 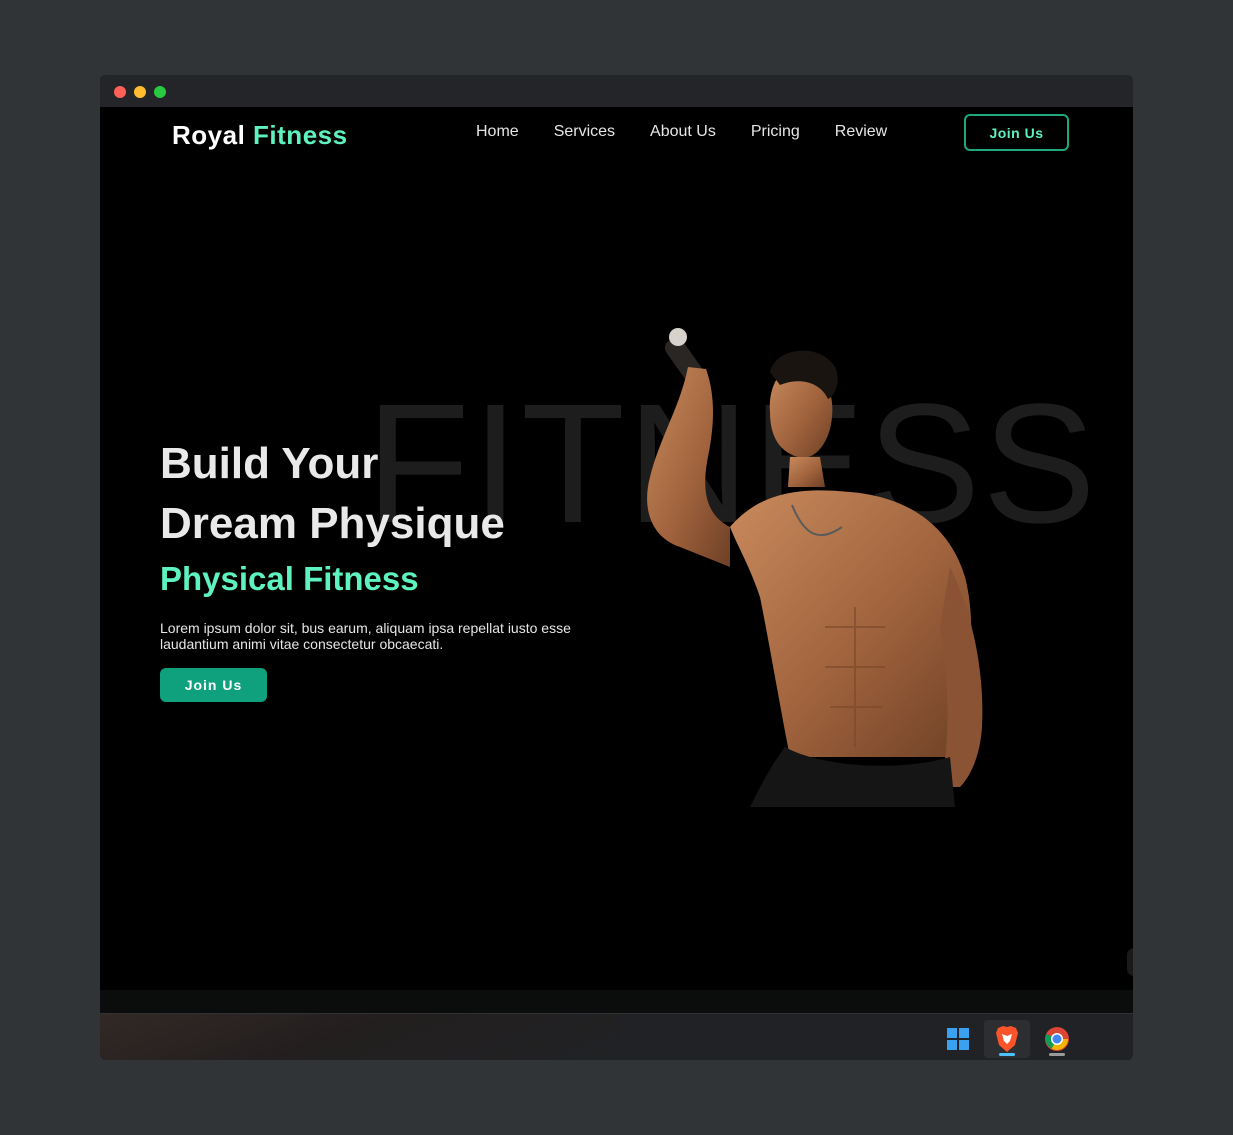 I want to click on taskbar, so click(x=616, y=1036).